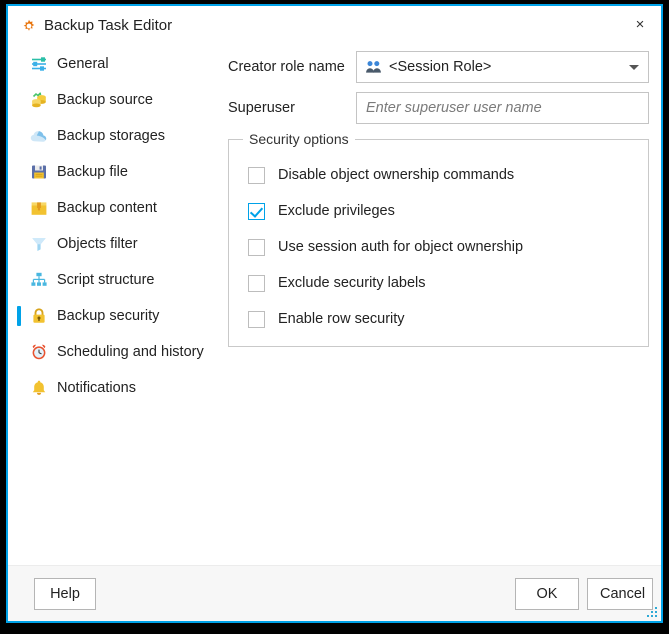  I want to click on checkbox-exclude-security-labels, so click(256, 283).